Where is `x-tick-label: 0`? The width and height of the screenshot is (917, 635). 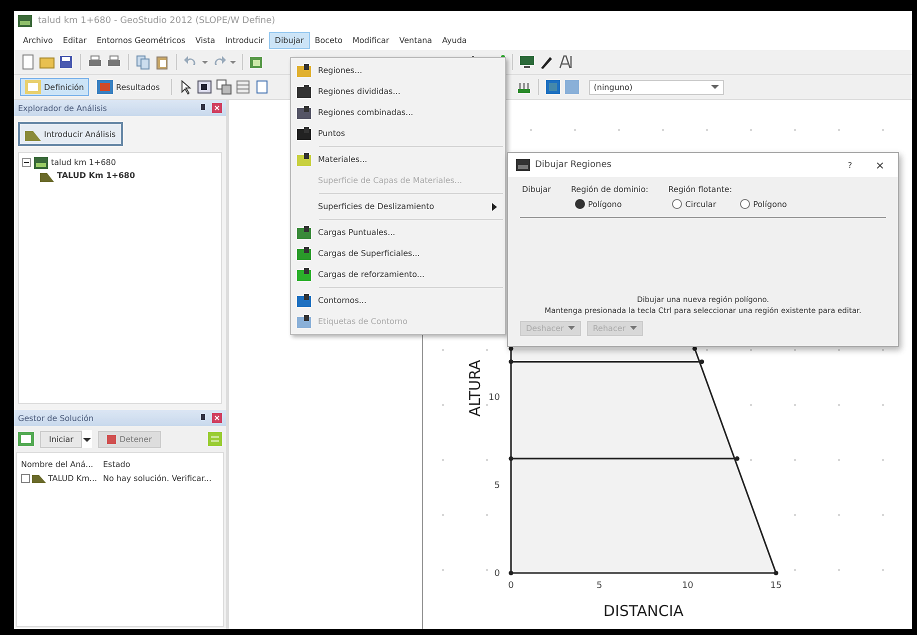
x-tick-label: 0 is located at coordinates (511, 586).